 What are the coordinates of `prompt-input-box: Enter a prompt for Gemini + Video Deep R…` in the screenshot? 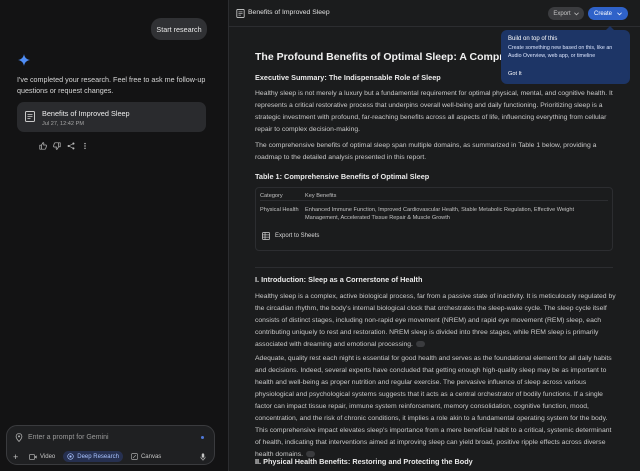 It's located at (110, 445).